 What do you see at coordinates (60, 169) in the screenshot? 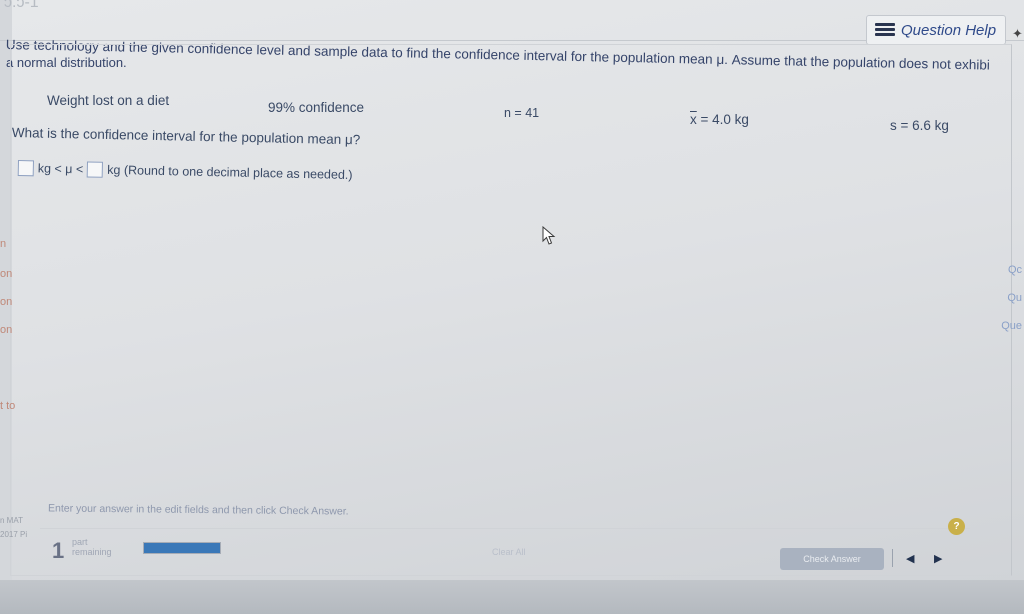
I see `answer-middle-text: kg < μ <` at bounding box center [60, 169].